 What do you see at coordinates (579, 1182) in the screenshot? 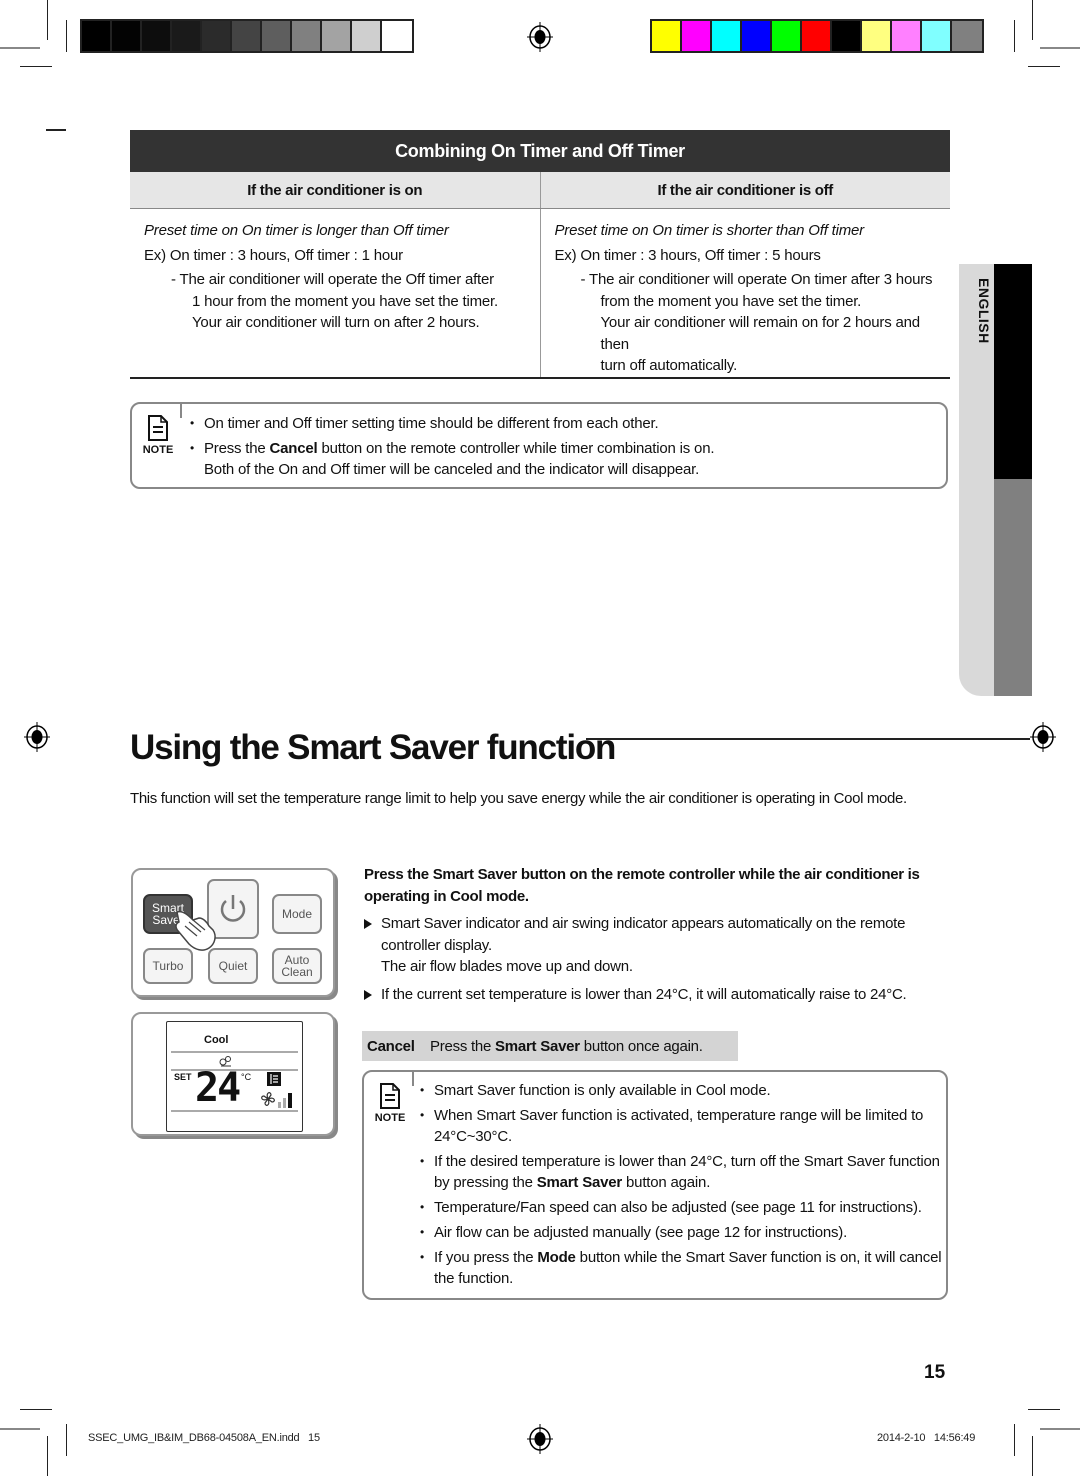
I see `note-text-bold: Smart Saver` at bounding box center [579, 1182].